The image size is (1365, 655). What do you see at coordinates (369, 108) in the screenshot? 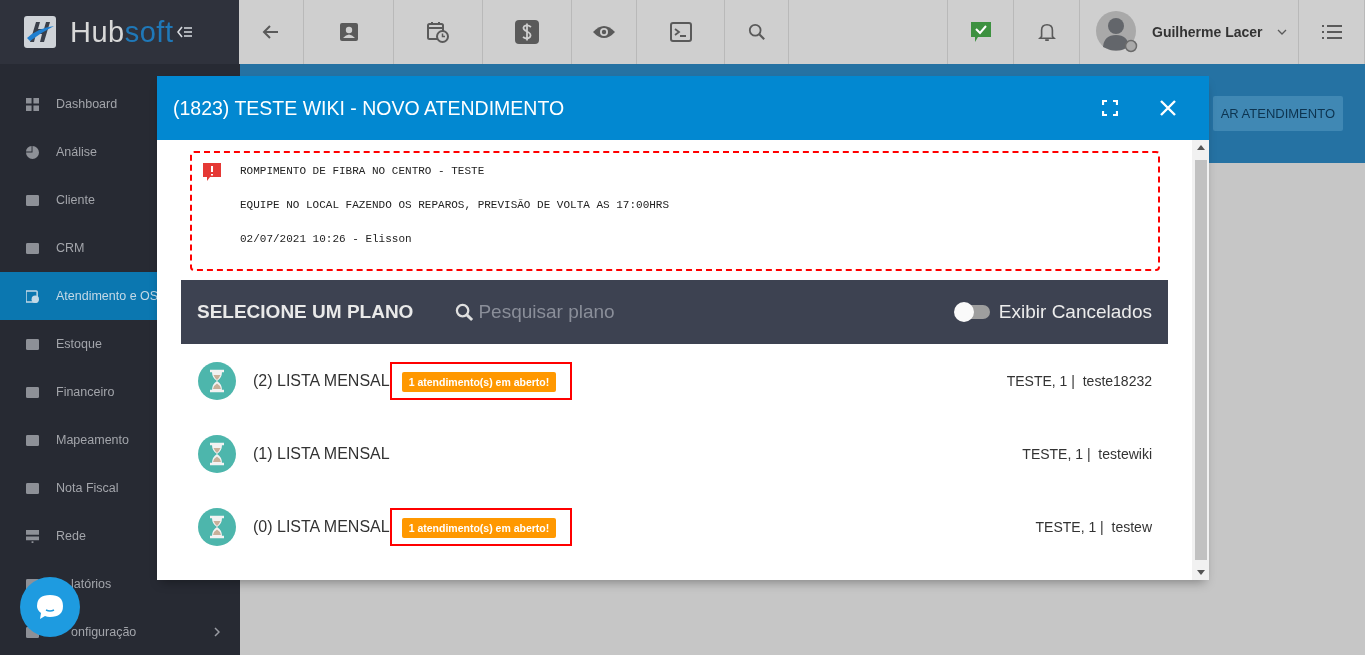
I see `modal-title: (1823) TESTE WIKI - NOVO ATENDIMENTO` at bounding box center [369, 108].